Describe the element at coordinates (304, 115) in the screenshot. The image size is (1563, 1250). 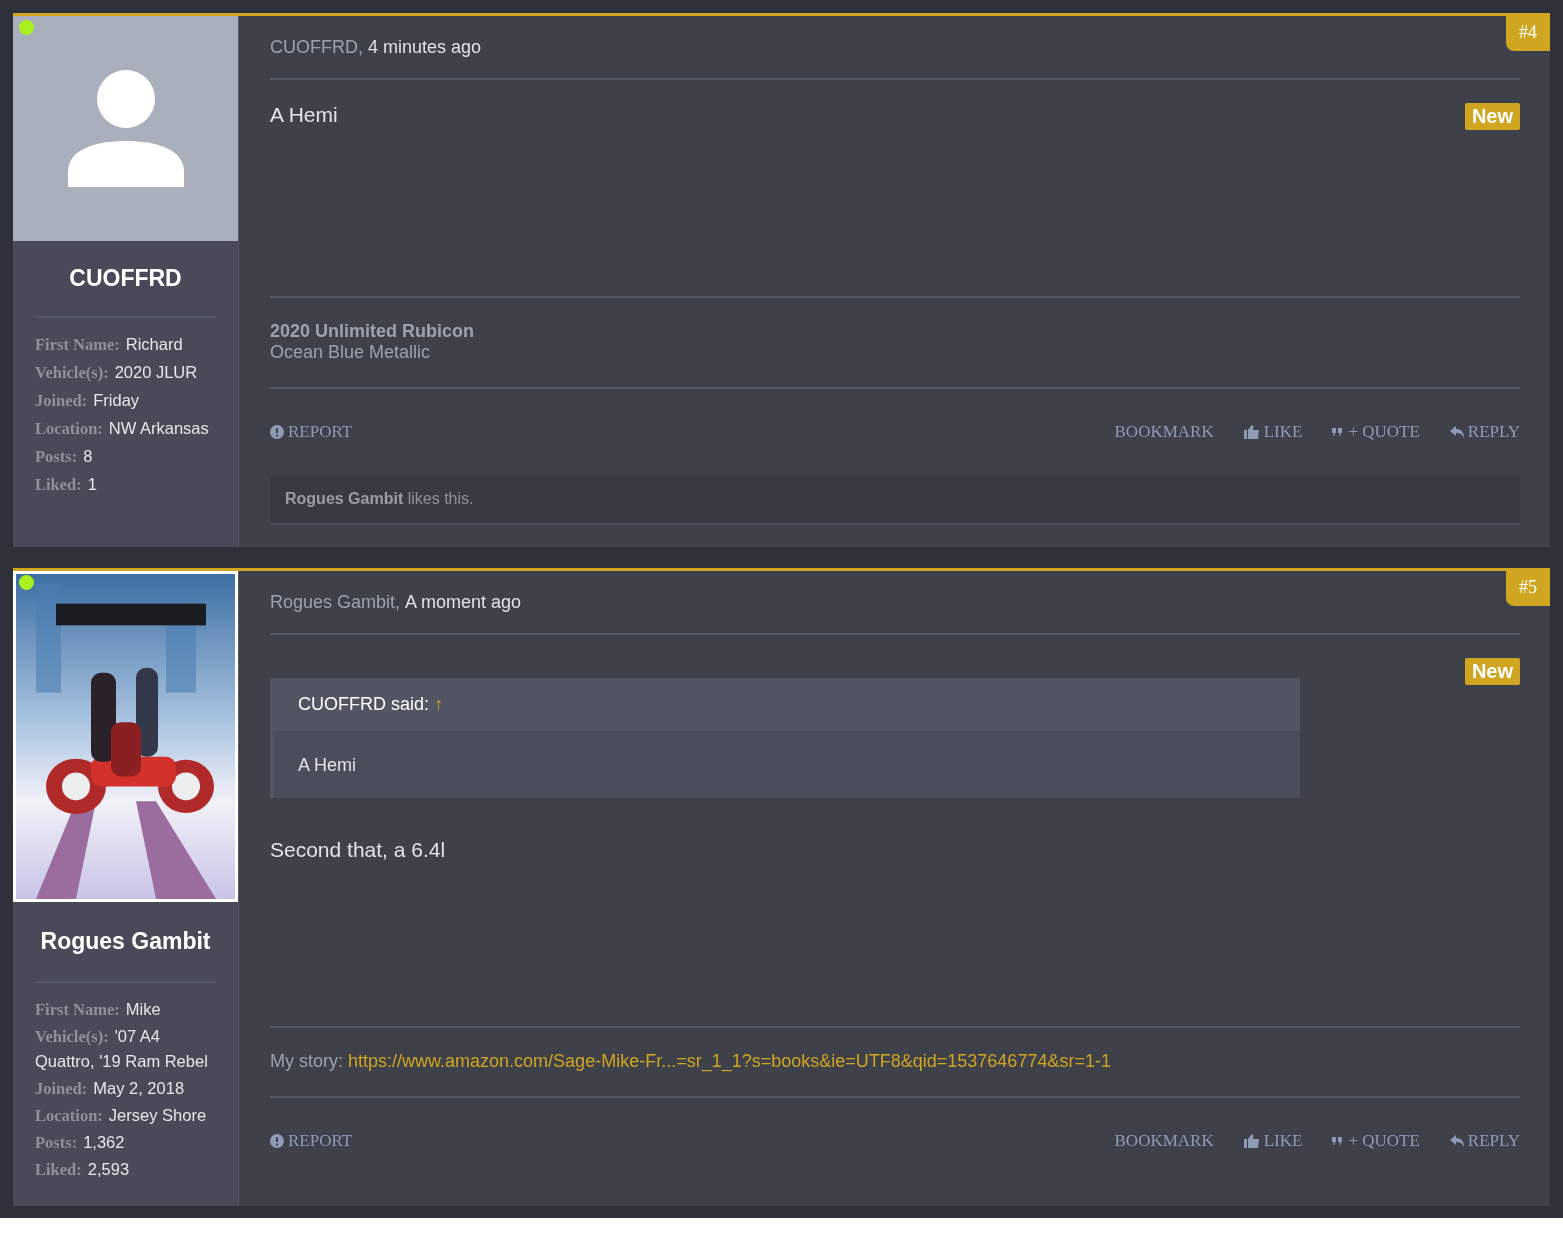
I see `message-text: A Hemi` at that location.